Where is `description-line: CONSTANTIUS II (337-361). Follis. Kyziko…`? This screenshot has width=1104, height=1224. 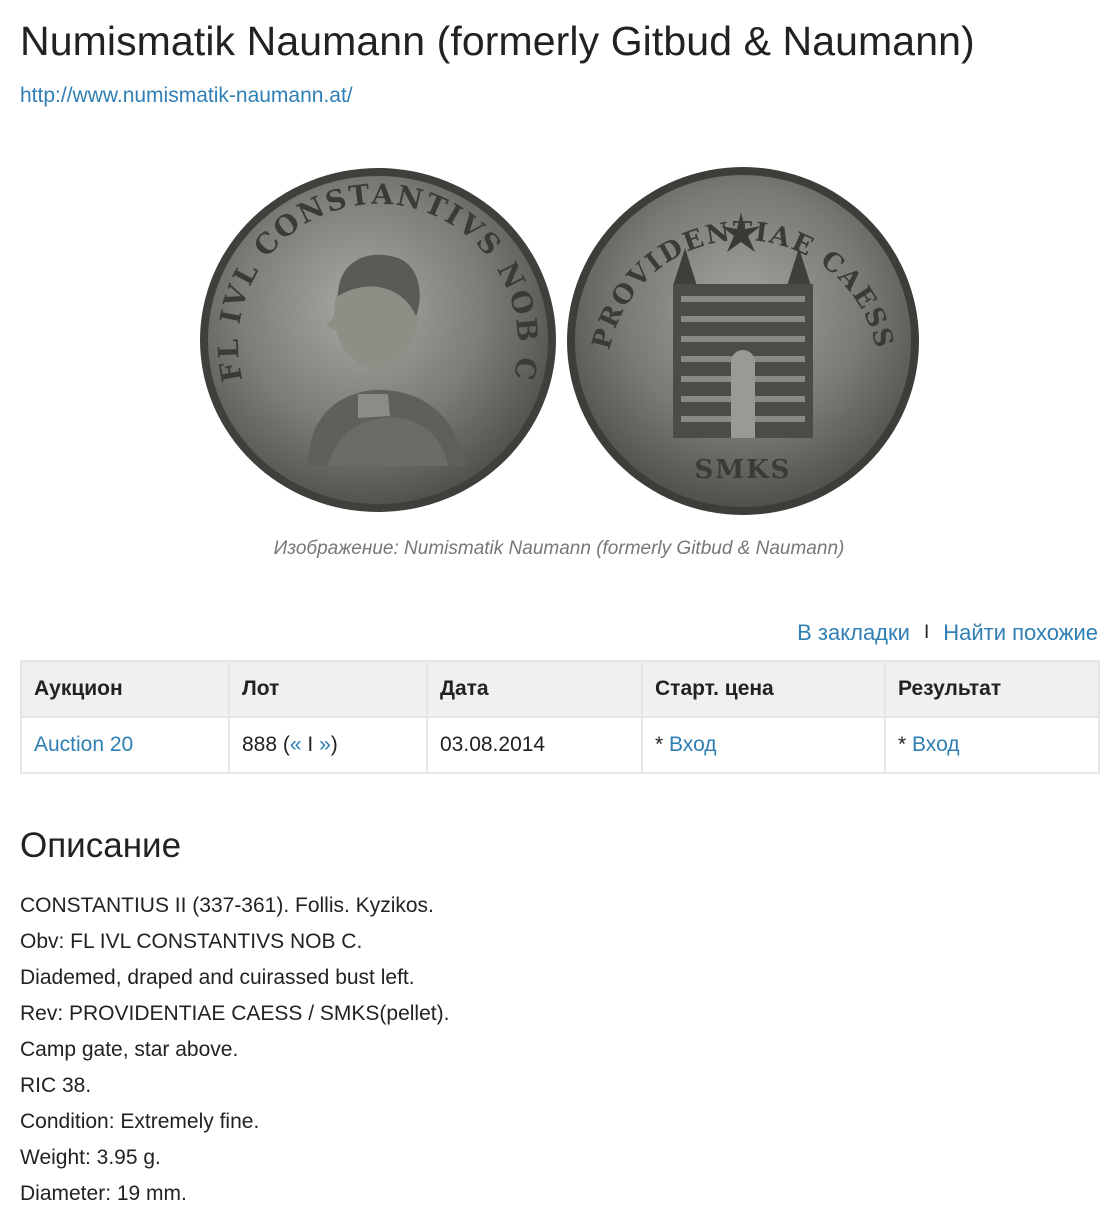 description-line: CONSTANTIUS II (337-361). Follis. Kyziko… is located at coordinates (227, 905).